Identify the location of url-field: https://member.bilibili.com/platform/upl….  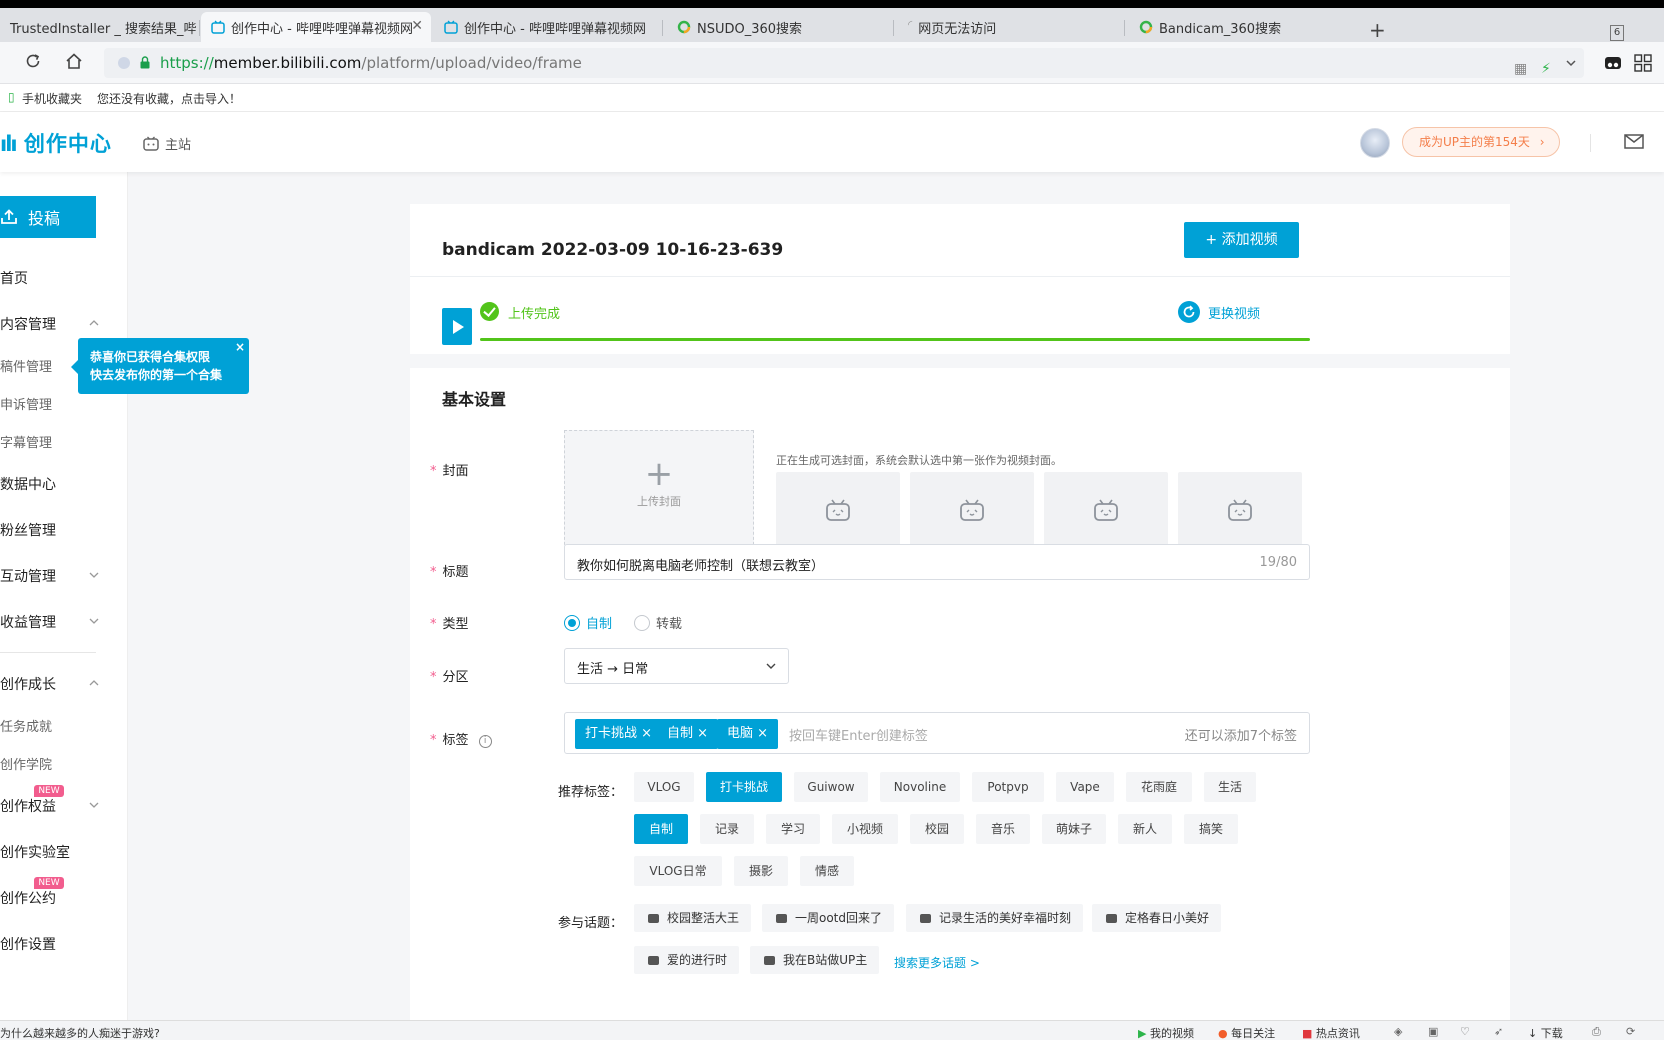
(844, 63).